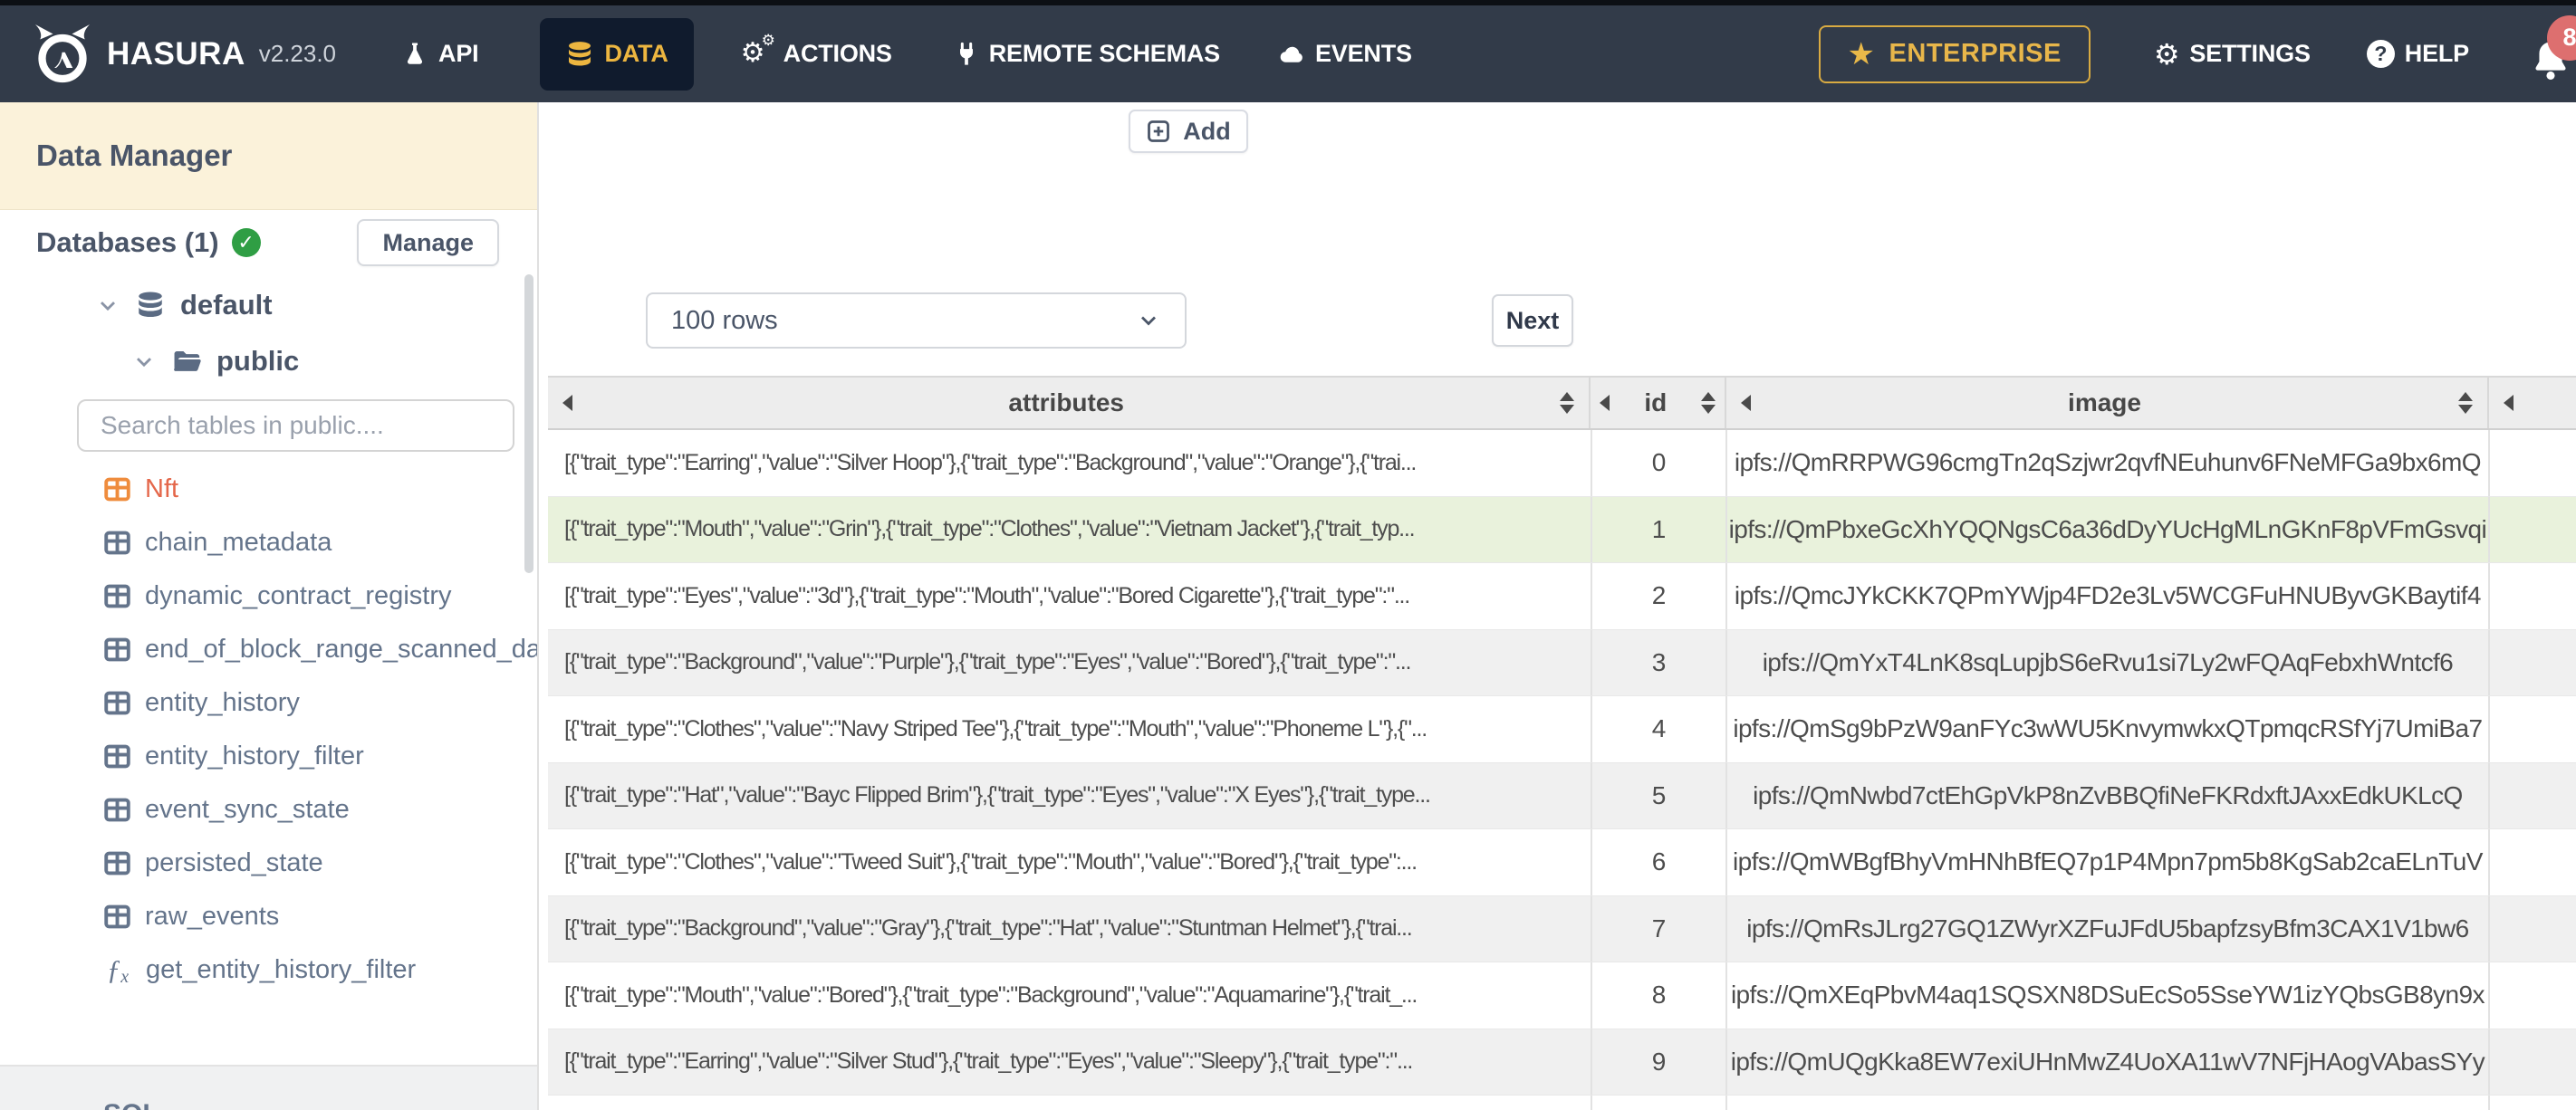  What do you see at coordinates (2107, 403) in the screenshot?
I see `column-header-image: image` at bounding box center [2107, 403].